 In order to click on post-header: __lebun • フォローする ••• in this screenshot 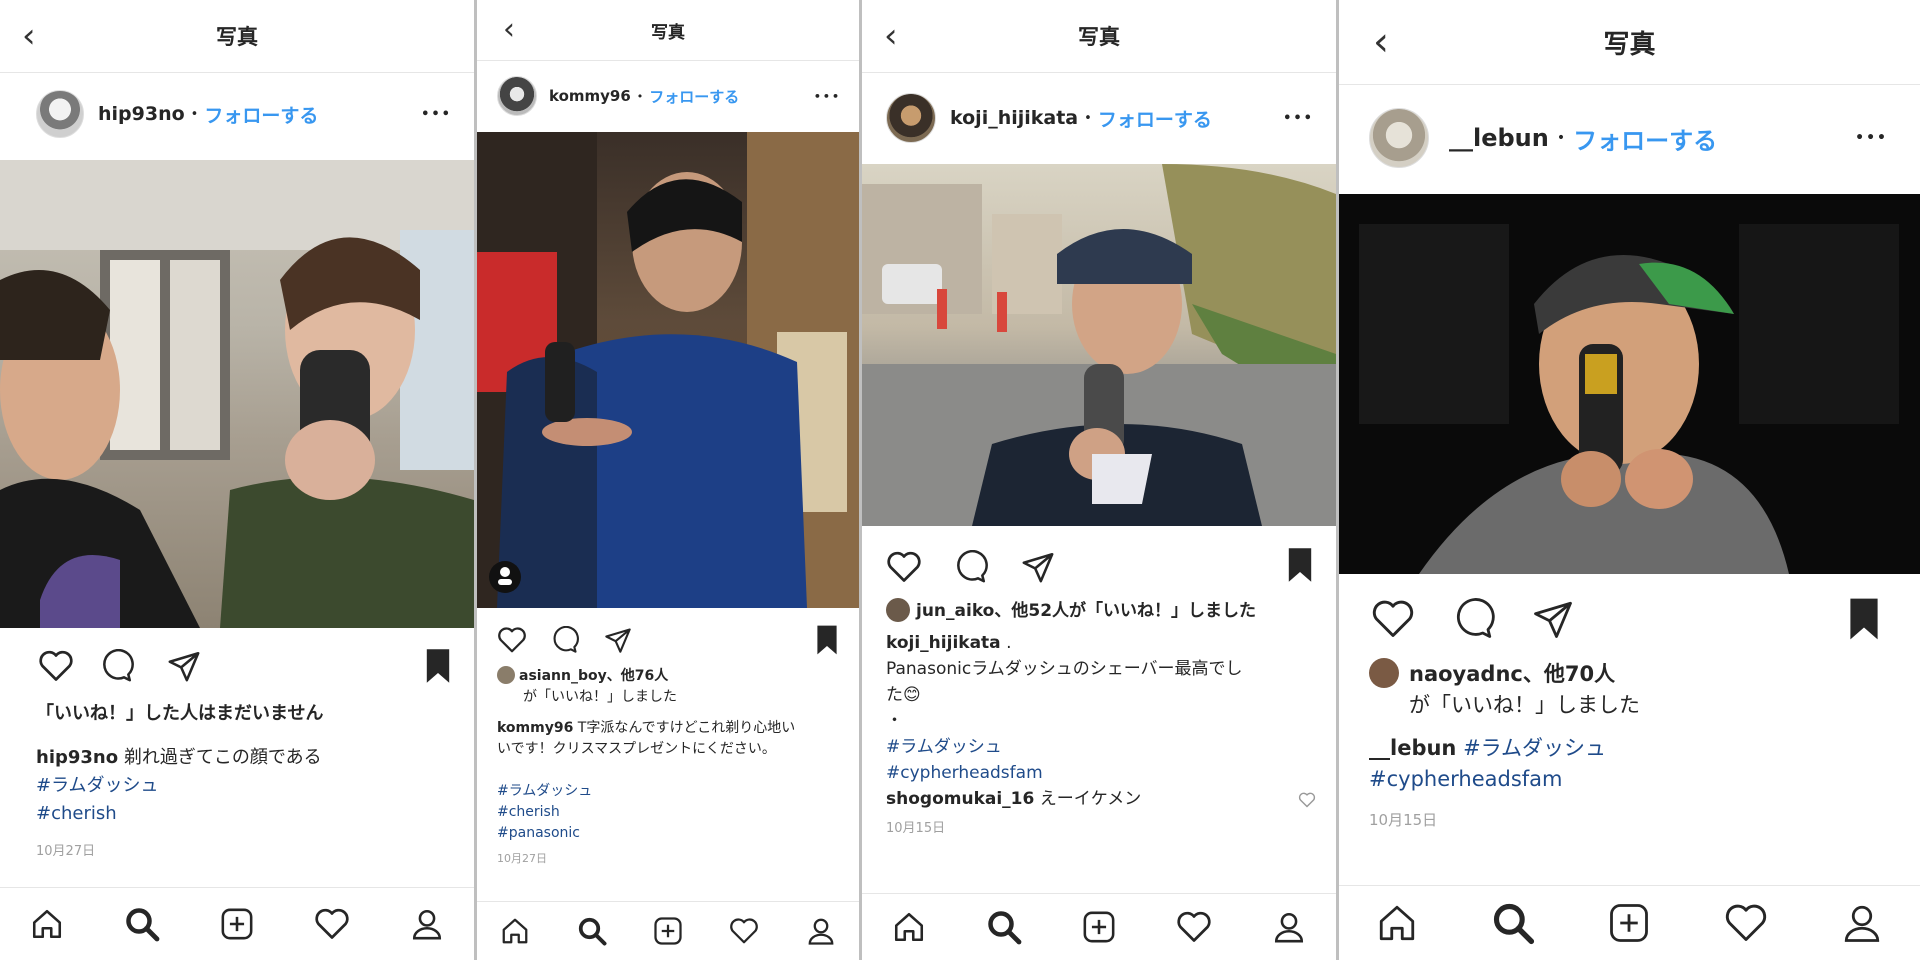, I will do `click(1629, 138)`.